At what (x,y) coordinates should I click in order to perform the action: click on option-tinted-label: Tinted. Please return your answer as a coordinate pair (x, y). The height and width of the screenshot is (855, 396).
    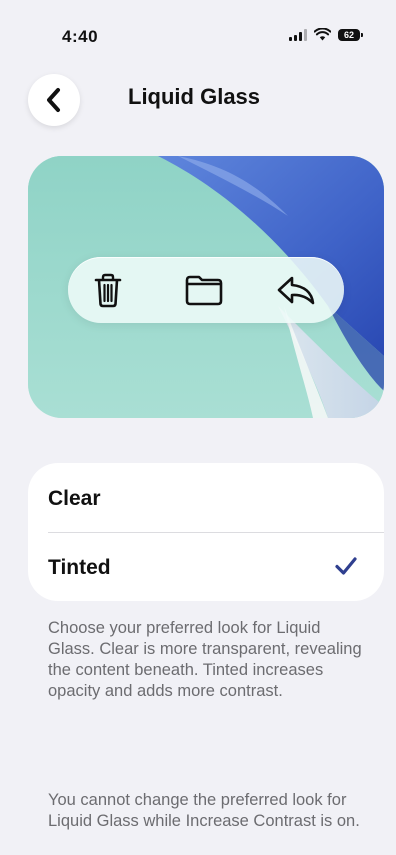
    Looking at the image, I should click on (79, 567).